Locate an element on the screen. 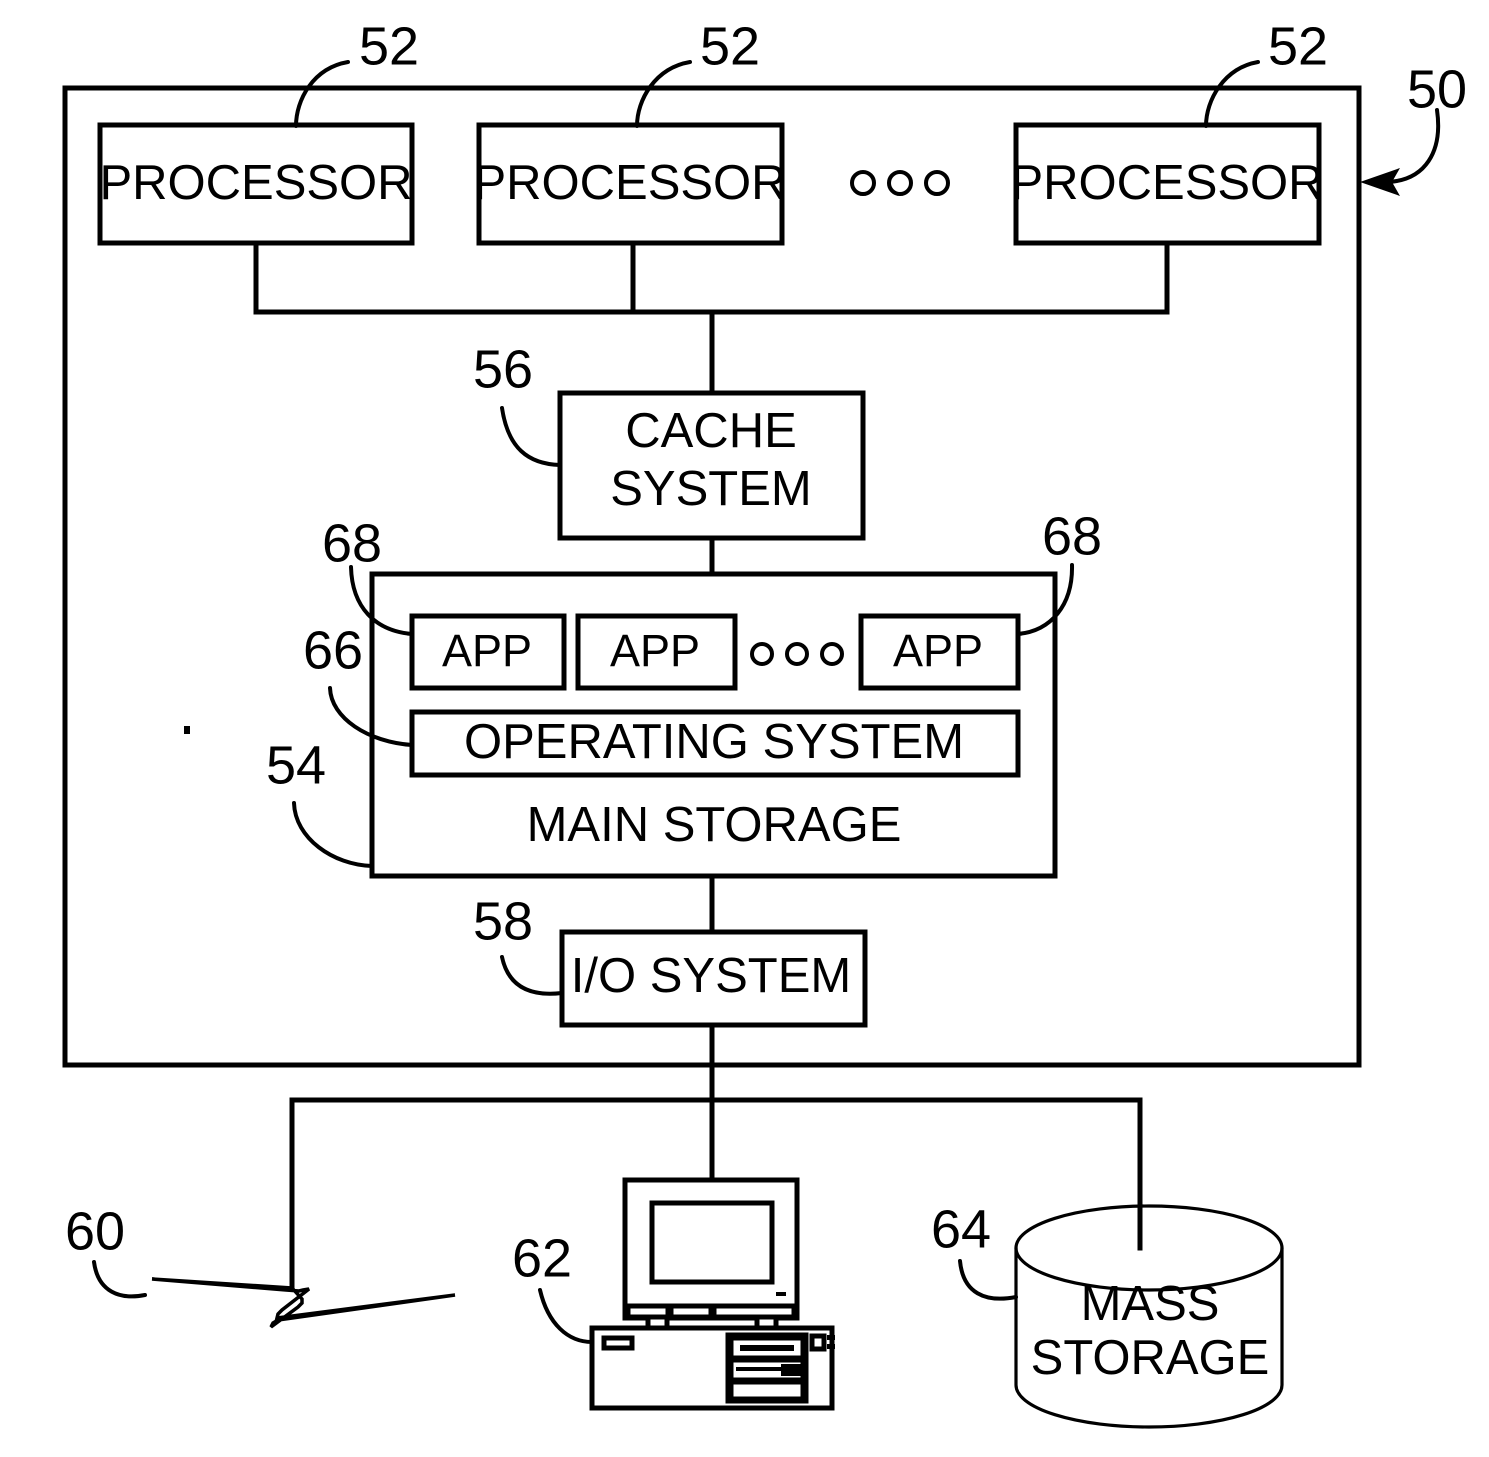 This screenshot has height=1457, width=1489. workstation-drive-slot-bottom is located at coordinates (767, 1390).